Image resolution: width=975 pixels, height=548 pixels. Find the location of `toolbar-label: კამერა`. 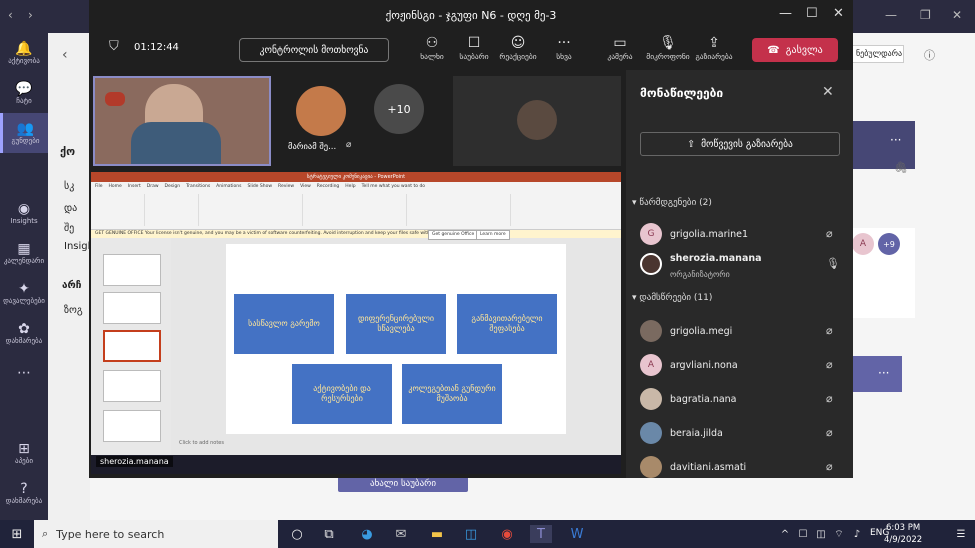

toolbar-label: კამერა is located at coordinates (620, 56).